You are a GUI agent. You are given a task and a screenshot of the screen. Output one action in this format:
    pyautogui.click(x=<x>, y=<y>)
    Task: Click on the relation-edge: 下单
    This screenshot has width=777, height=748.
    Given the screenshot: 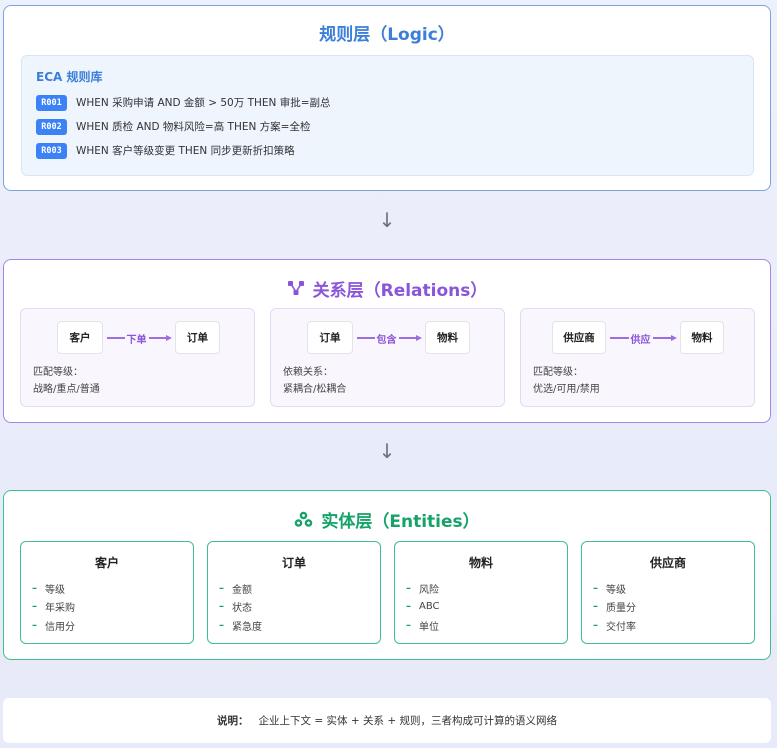 What is the action you would take?
    pyautogui.click(x=139, y=338)
    